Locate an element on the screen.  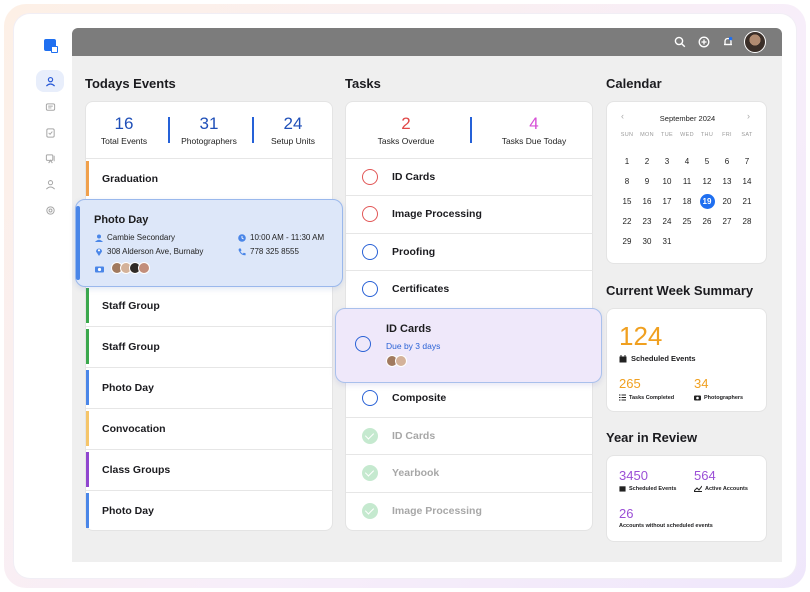
event-name: Convocation is located at coordinates (134, 428).